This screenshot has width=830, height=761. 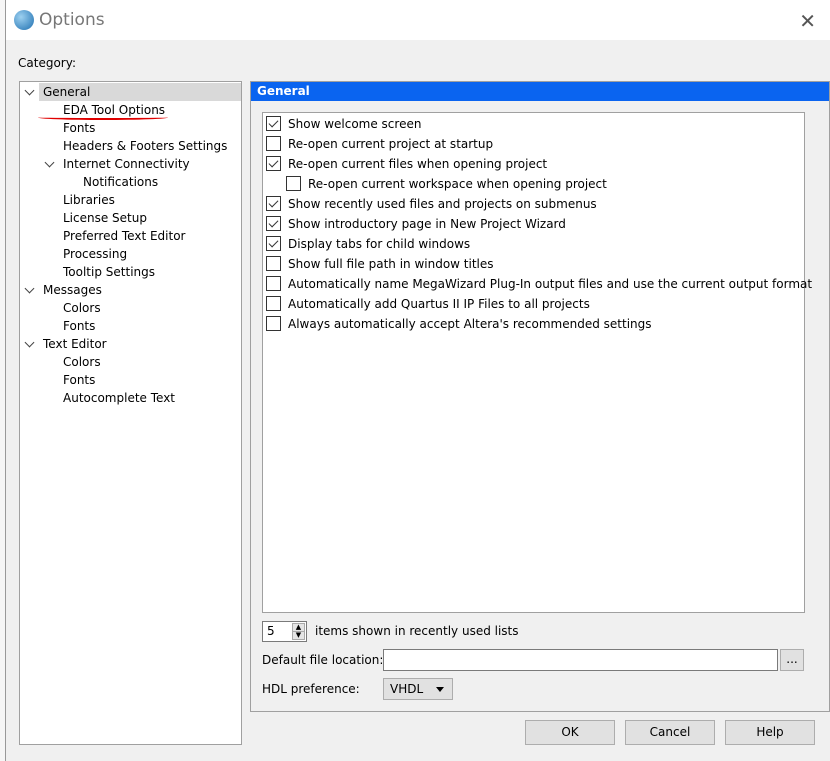 What do you see at coordinates (535, 144) in the screenshot?
I see `option-checkbox: Re-open current project at startup` at bounding box center [535, 144].